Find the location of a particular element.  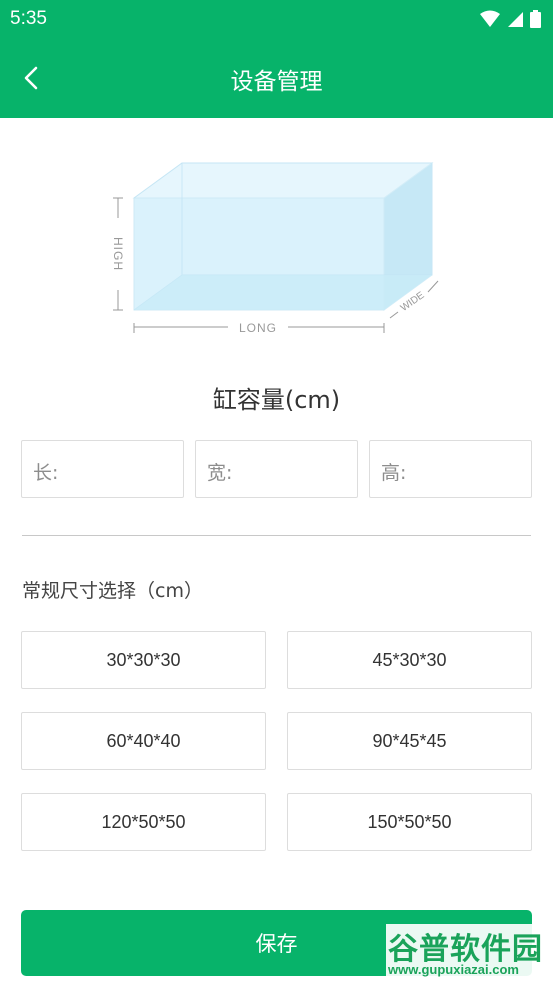

preset-button-45x30x30: 45*30*30 is located at coordinates (409, 660).